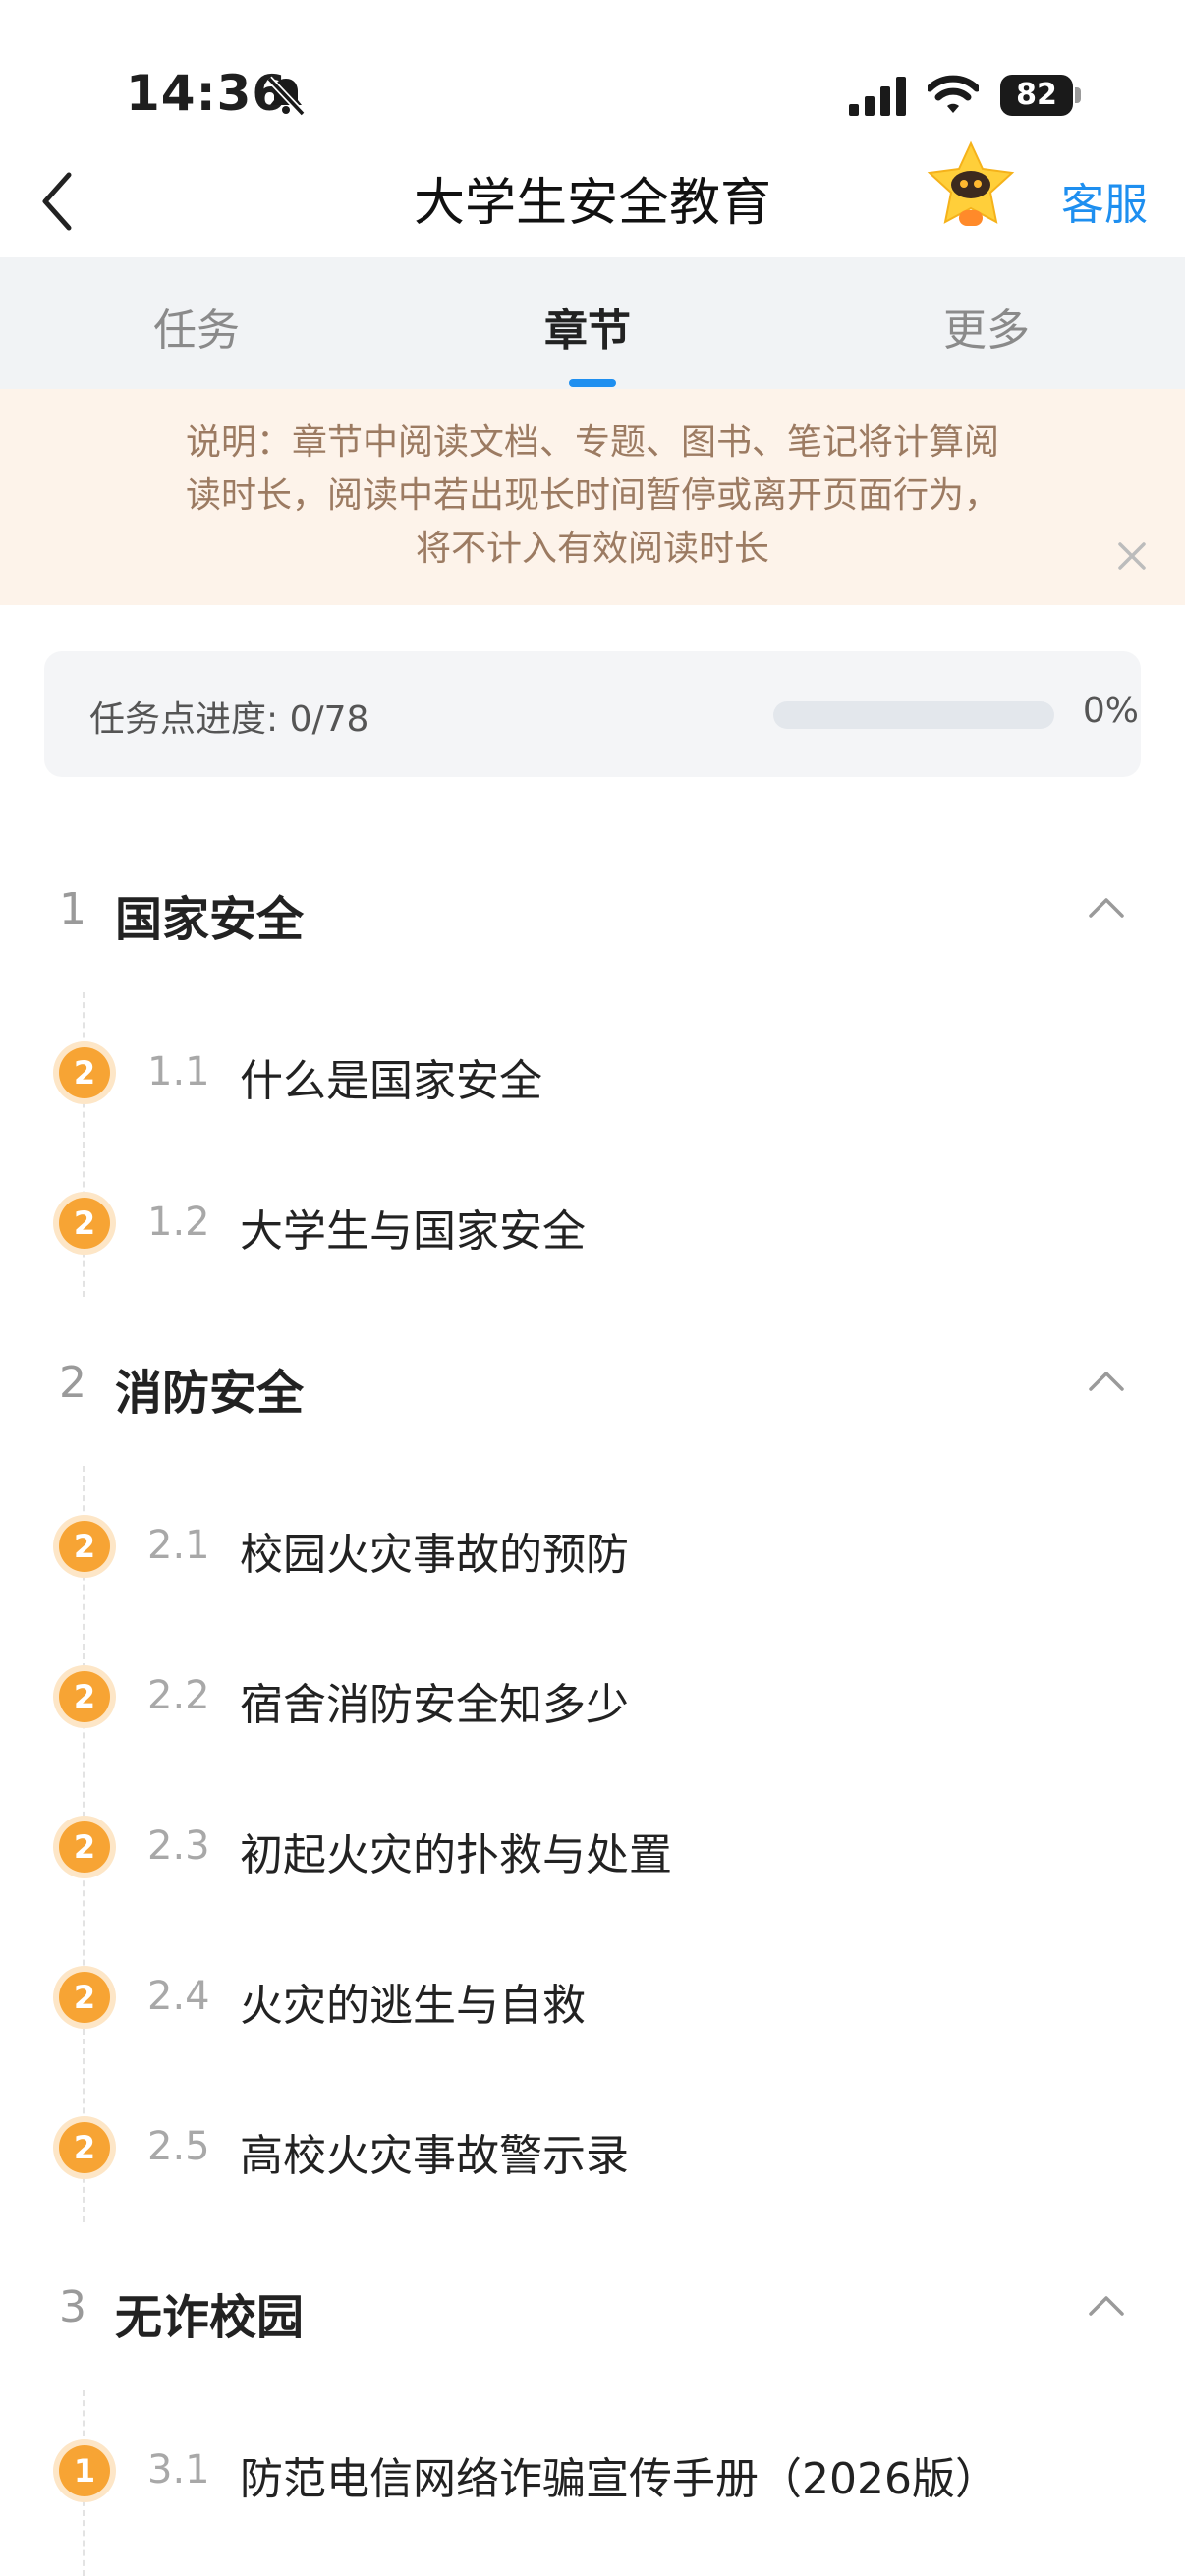 The width and height of the screenshot is (1185, 2576). Describe the element at coordinates (197, 326) in the screenshot. I see `tab-tasks: 任务` at that location.